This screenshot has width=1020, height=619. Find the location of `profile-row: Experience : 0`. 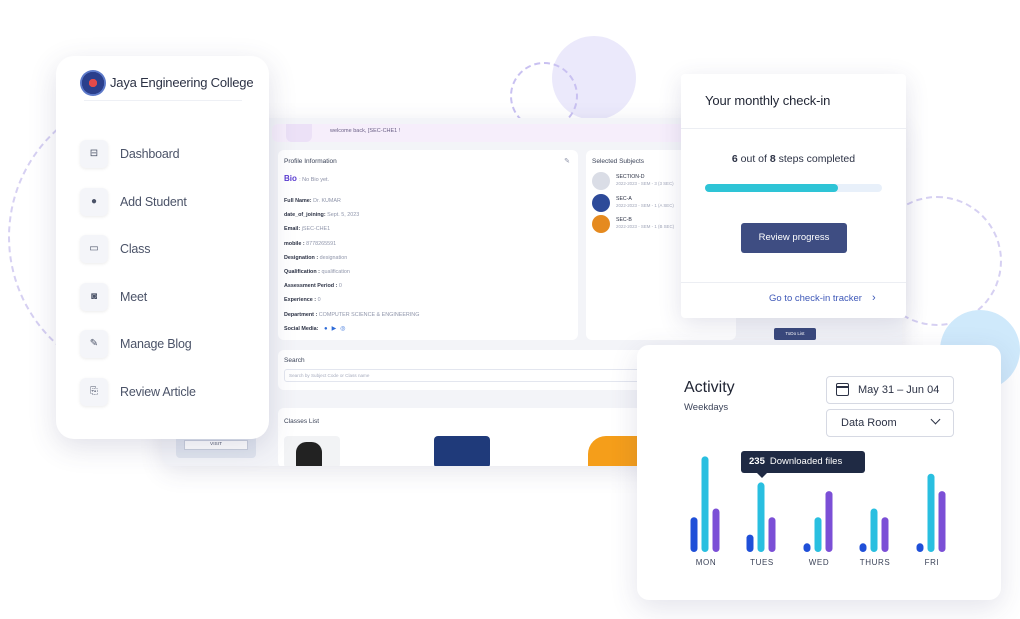

profile-row: Experience : 0 is located at coordinates (302, 300).